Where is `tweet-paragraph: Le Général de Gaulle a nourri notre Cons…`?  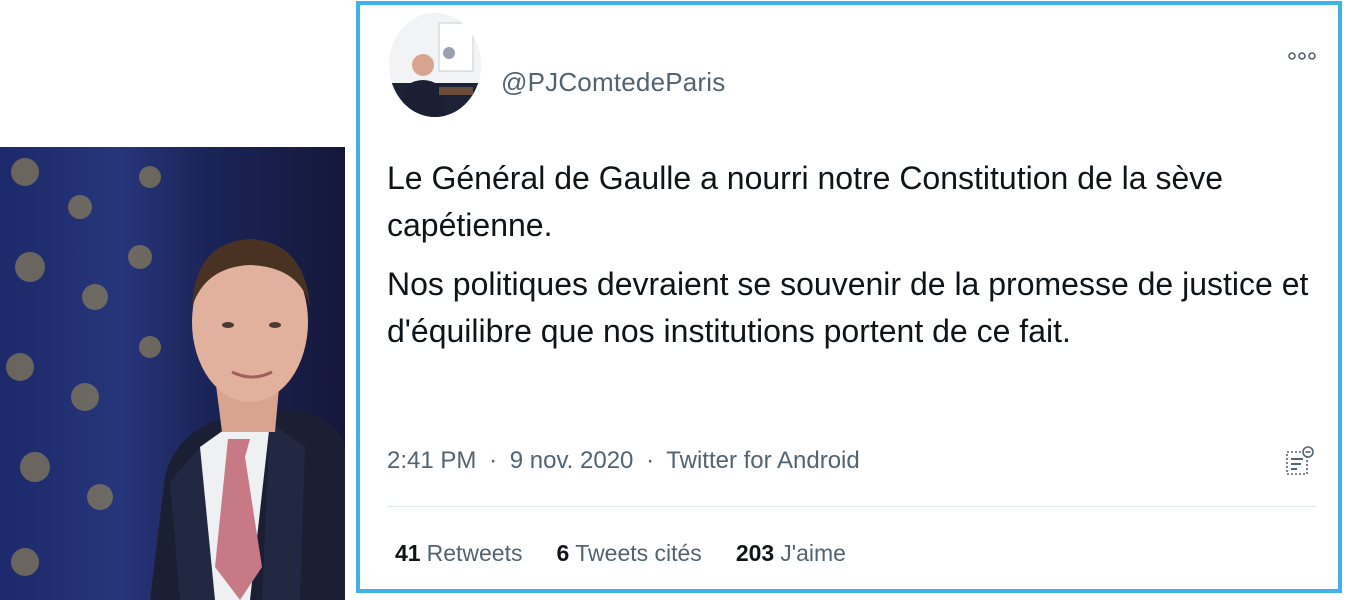 tweet-paragraph: Le Général de Gaulle a nourri notre Cons… is located at coordinates (805, 201).